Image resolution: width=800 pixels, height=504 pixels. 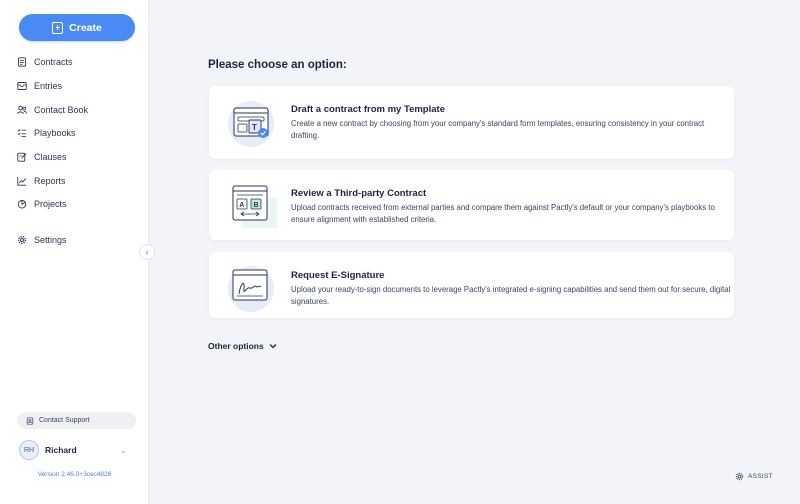 I want to click on playbooks-icon, so click(x=22, y=133).